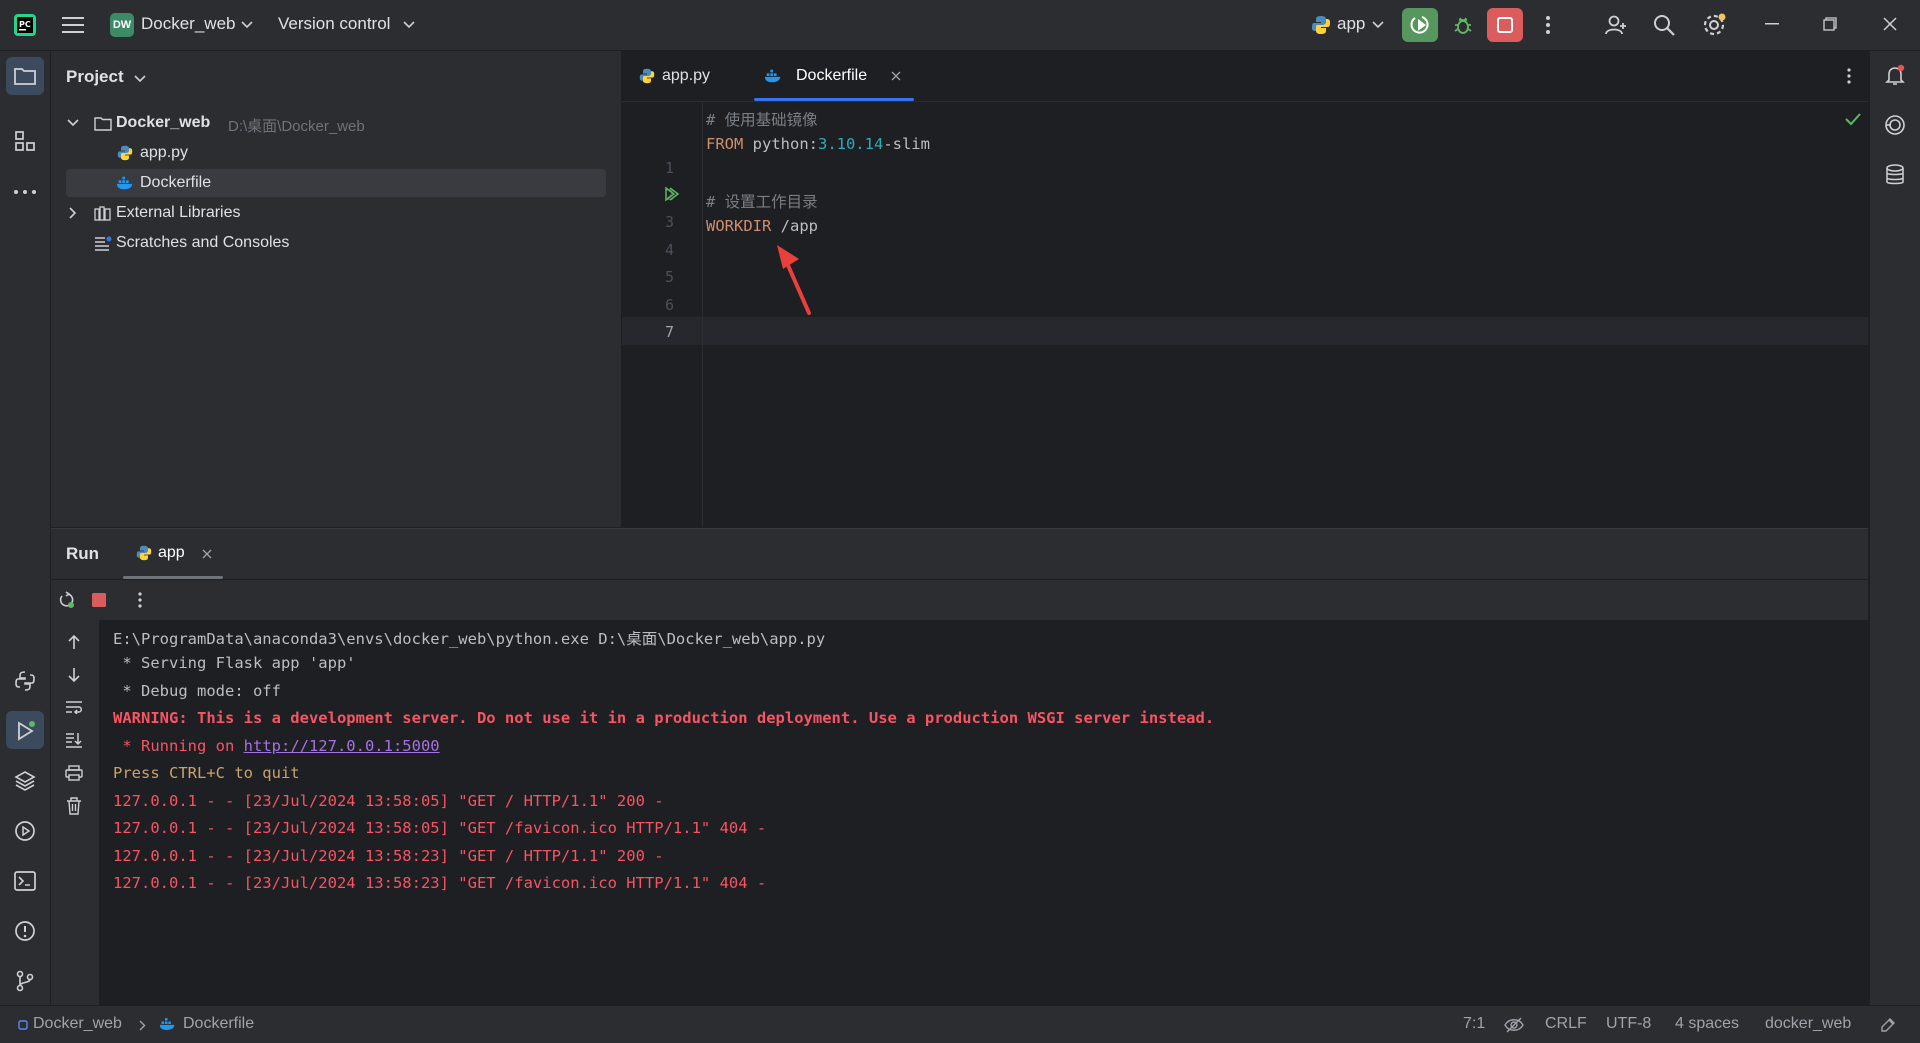 The image size is (1920, 1043). Describe the element at coordinates (25, 731) in the screenshot. I see `run-icon` at that location.